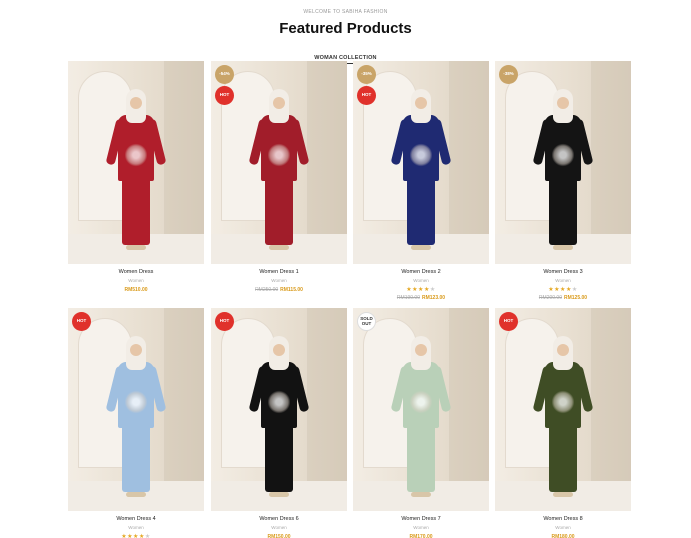 This screenshot has width=691, height=538. I want to click on section-title: Featured Products, so click(345, 28).